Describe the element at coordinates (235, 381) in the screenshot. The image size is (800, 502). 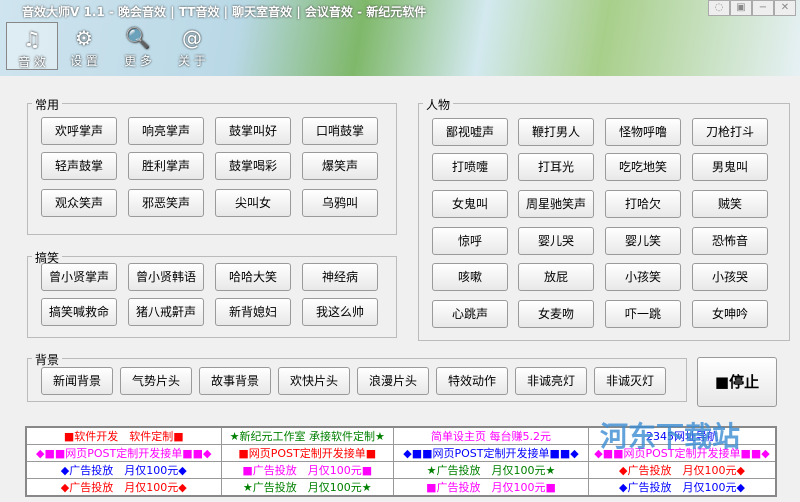
I see `sound-button: 故事背景` at that location.